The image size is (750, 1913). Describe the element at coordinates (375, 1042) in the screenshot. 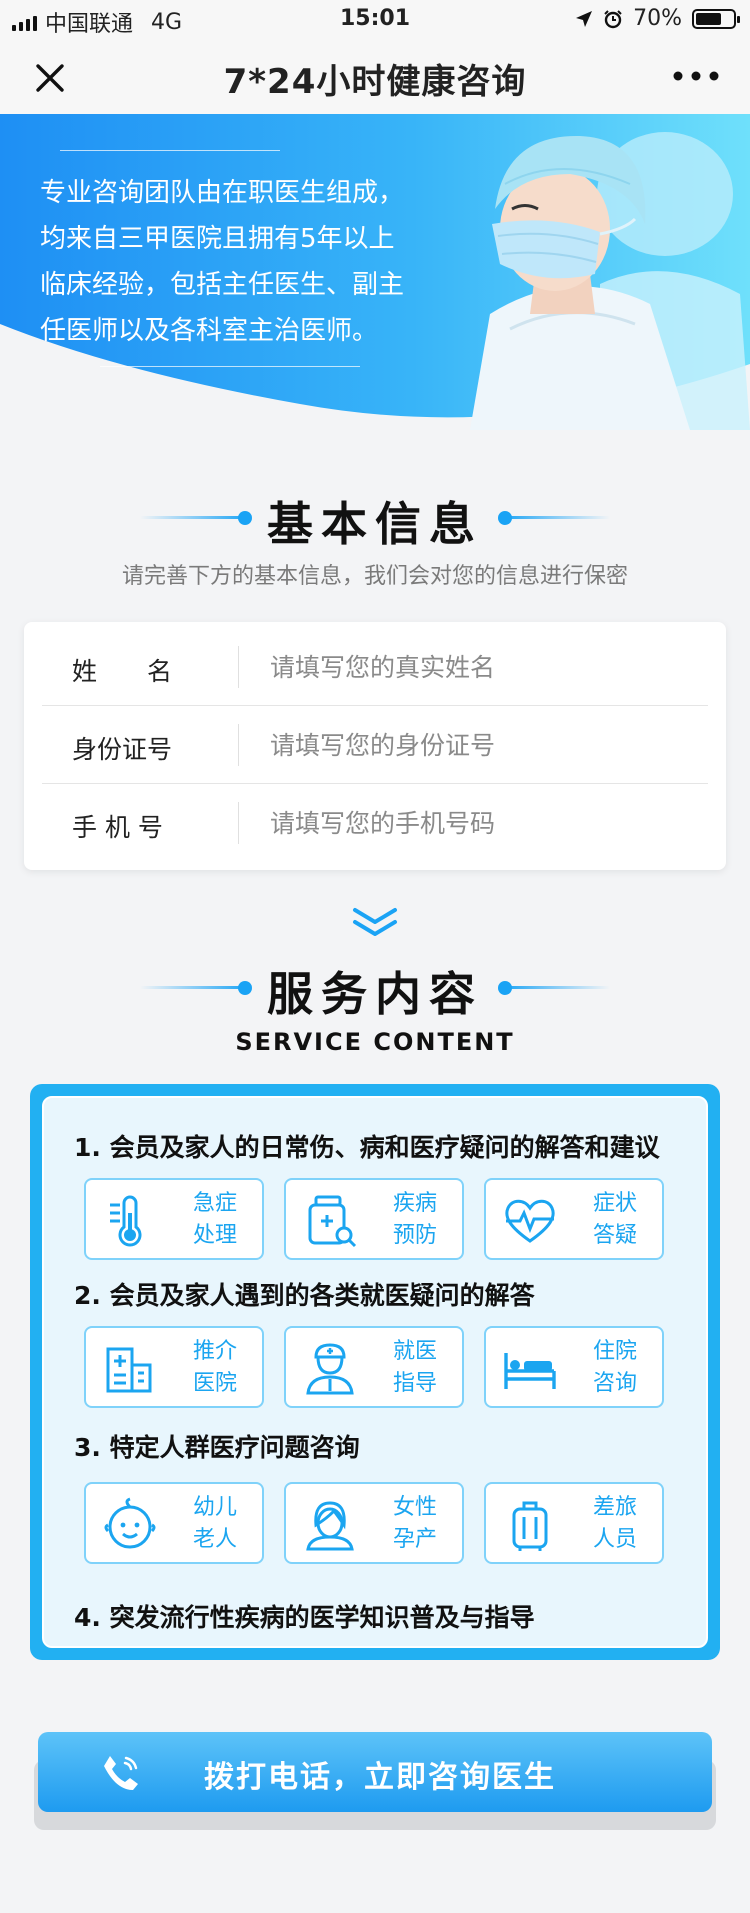

I see `service-subtitle-en: SERVICE CONTENT` at that location.